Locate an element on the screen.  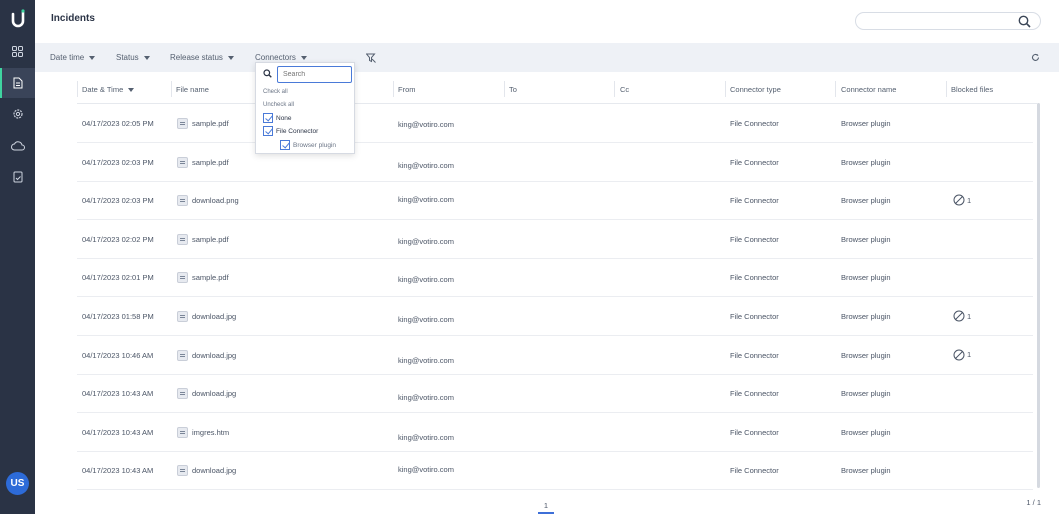
column-header-to: To is located at coordinates (513, 89).